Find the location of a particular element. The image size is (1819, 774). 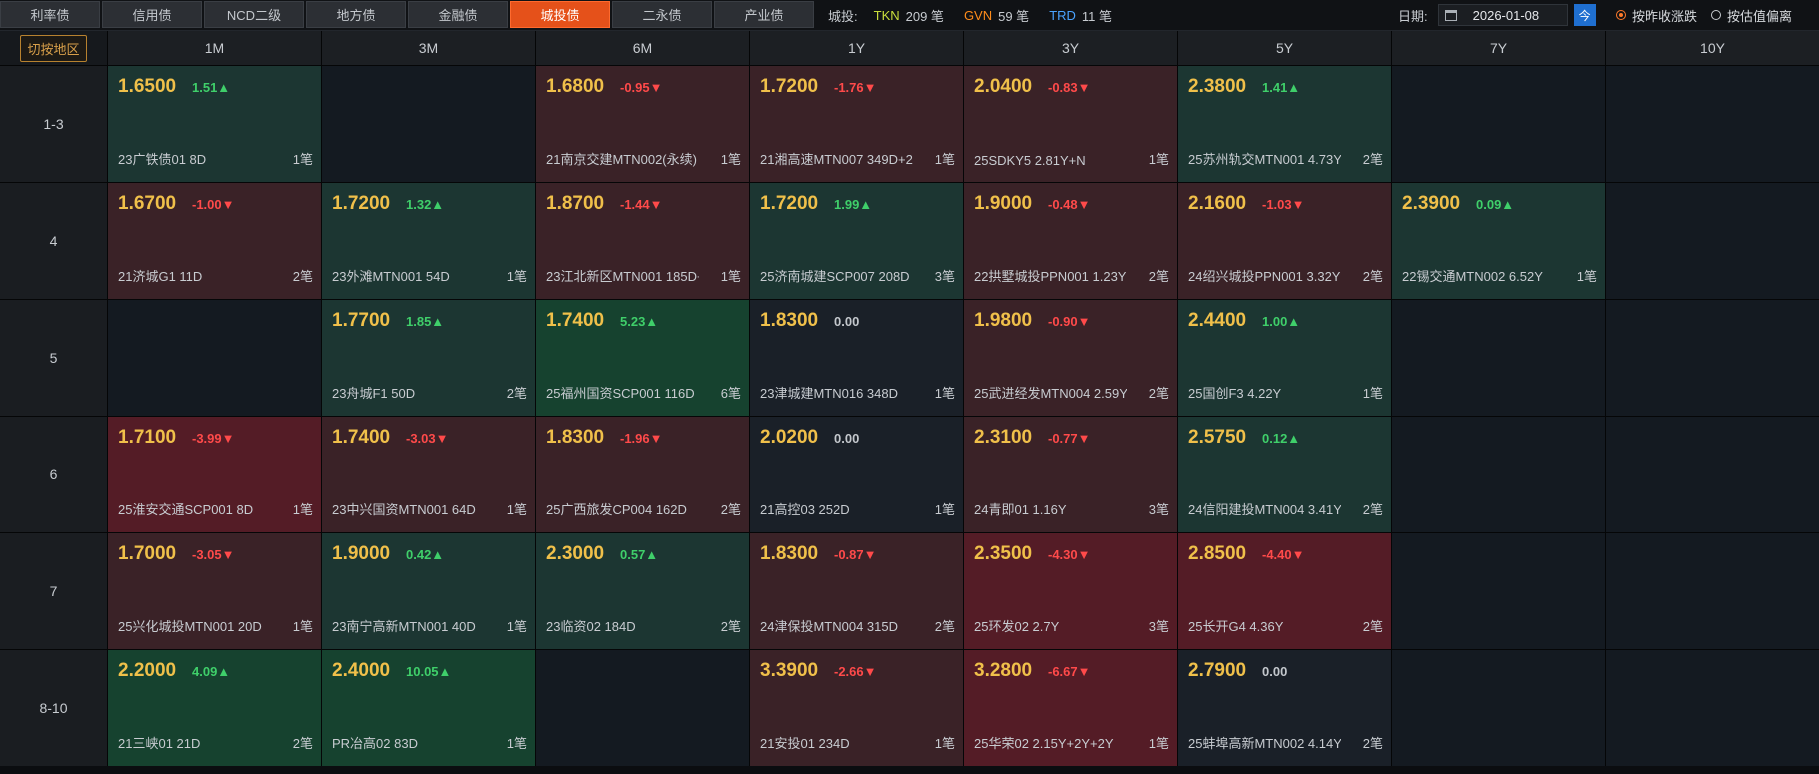

tab-financial-bond: 金融债 is located at coordinates (458, 14).